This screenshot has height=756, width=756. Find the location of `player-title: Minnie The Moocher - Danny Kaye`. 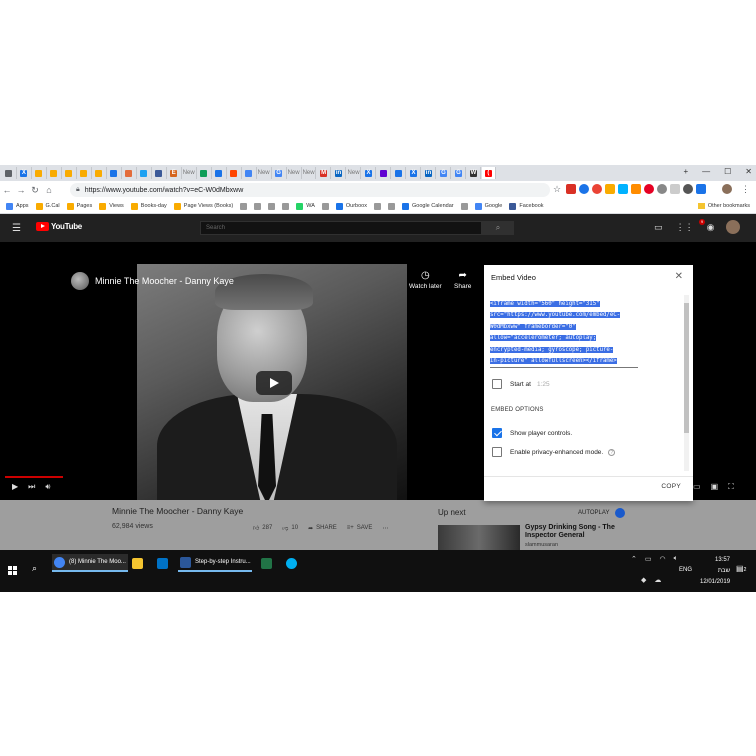

player-title: Minnie The Moocher - Danny Kaye is located at coordinates (164, 281).